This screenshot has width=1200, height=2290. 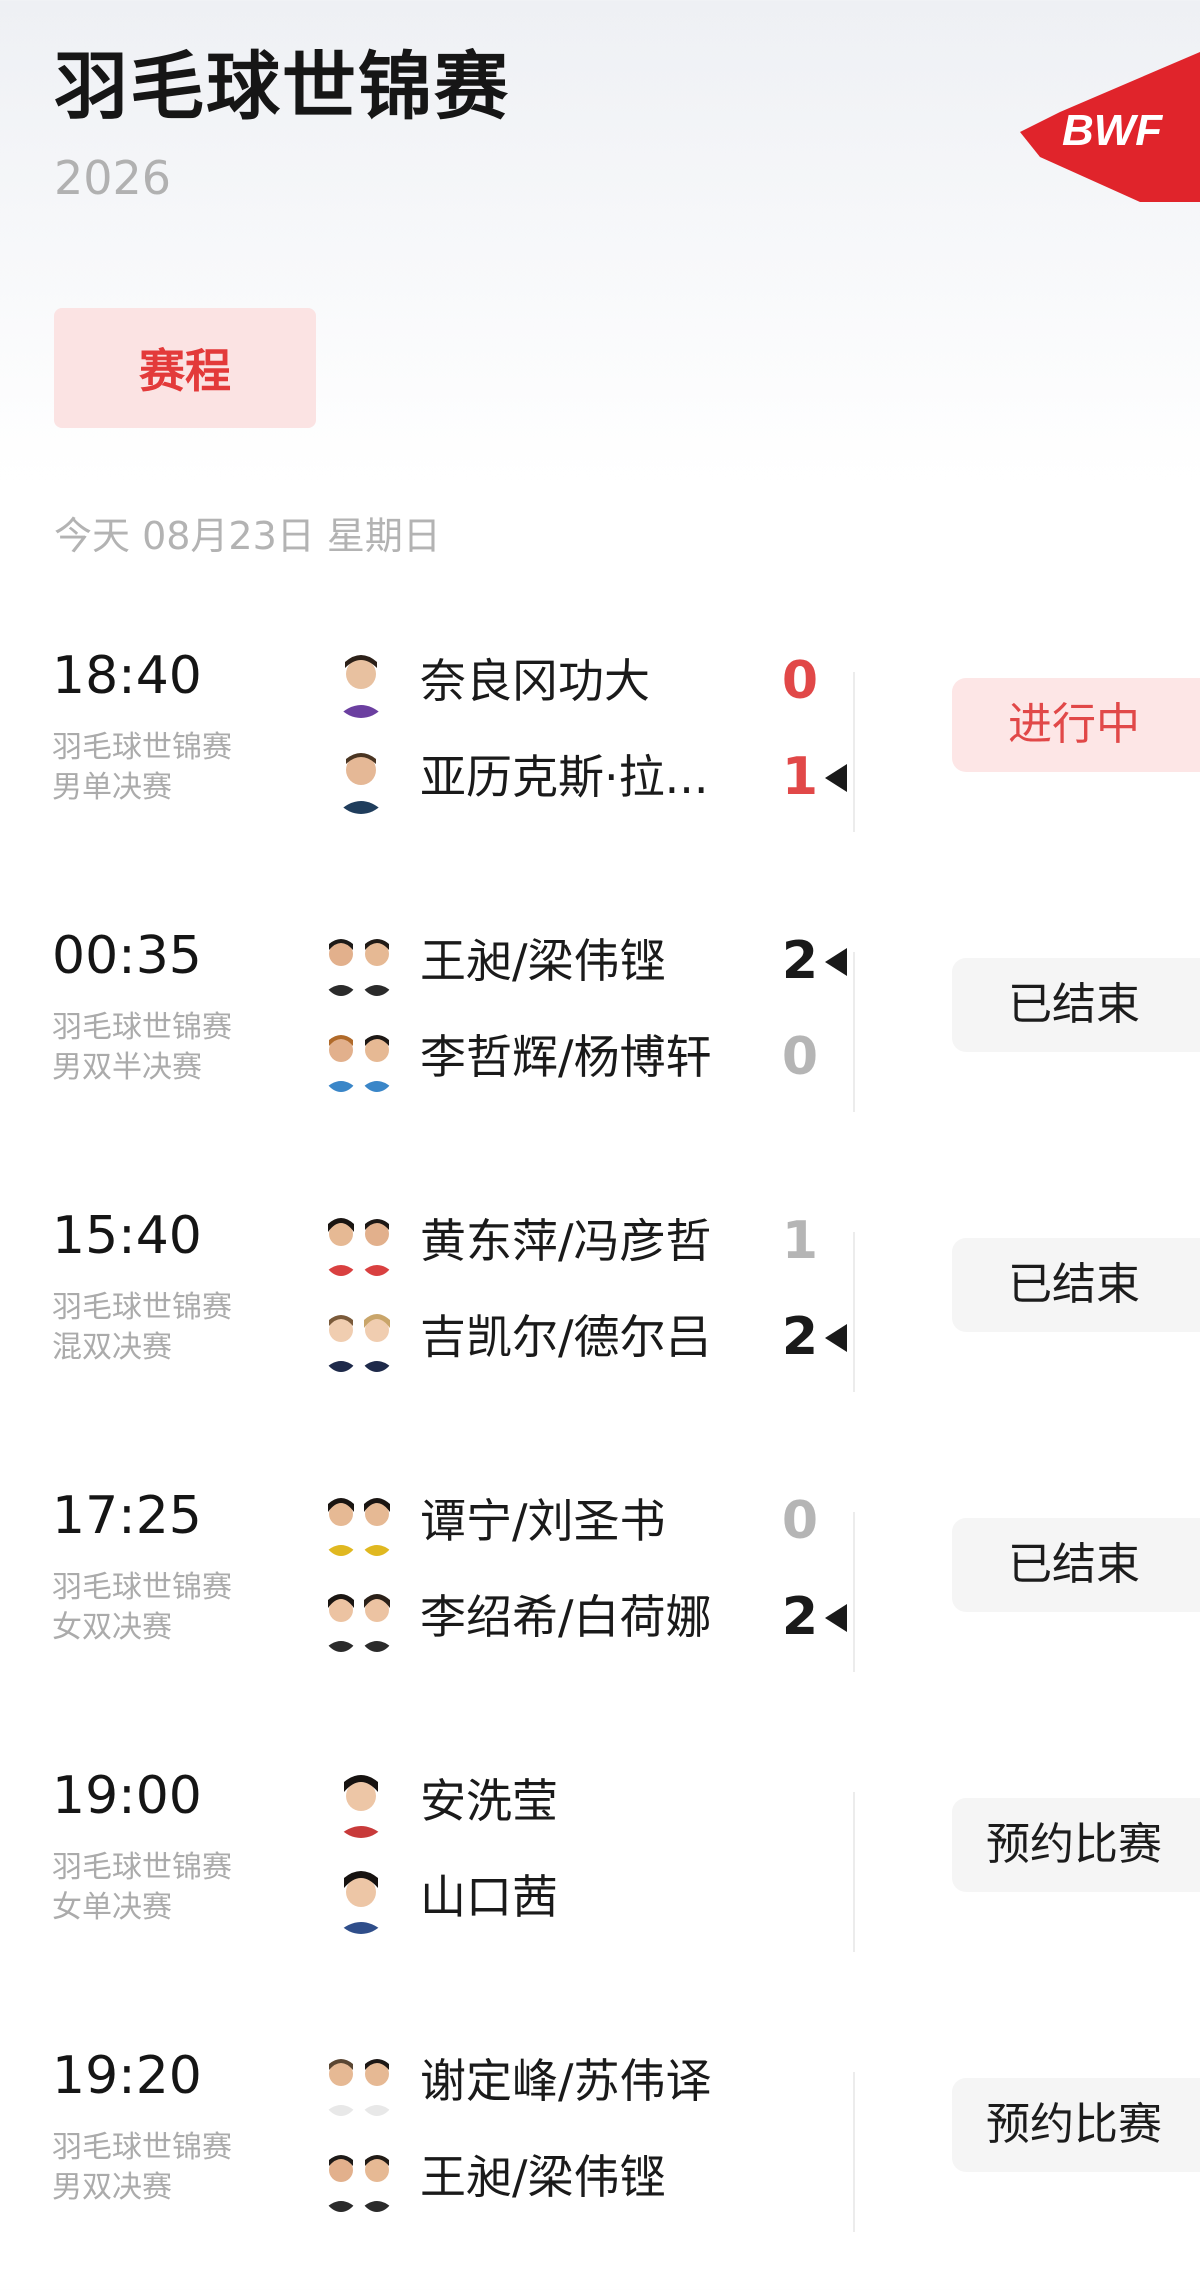 What do you see at coordinates (127, 1067) in the screenshot?
I see `event-round: 男双半决赛` at bounding box center [127, 1067].